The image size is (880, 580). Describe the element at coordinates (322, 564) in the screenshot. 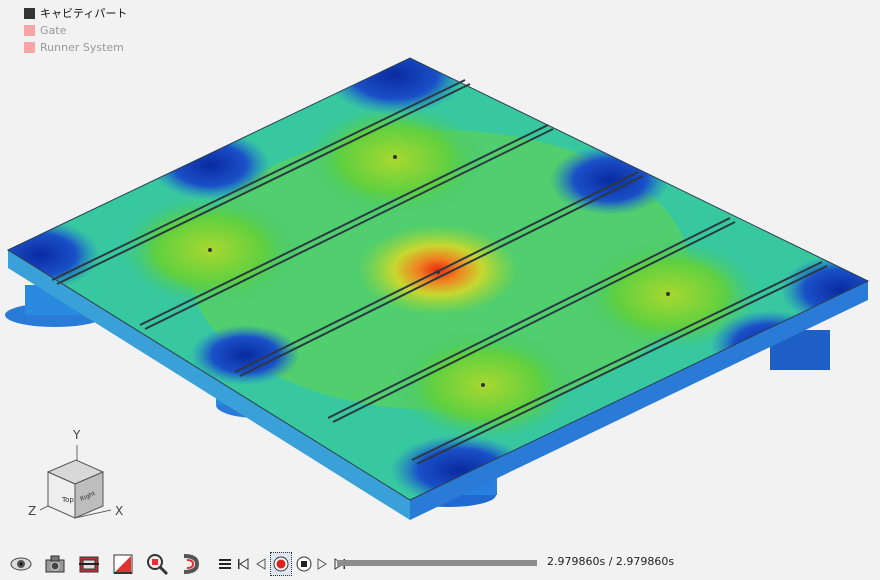

I see `step-forward-icon` at that location.